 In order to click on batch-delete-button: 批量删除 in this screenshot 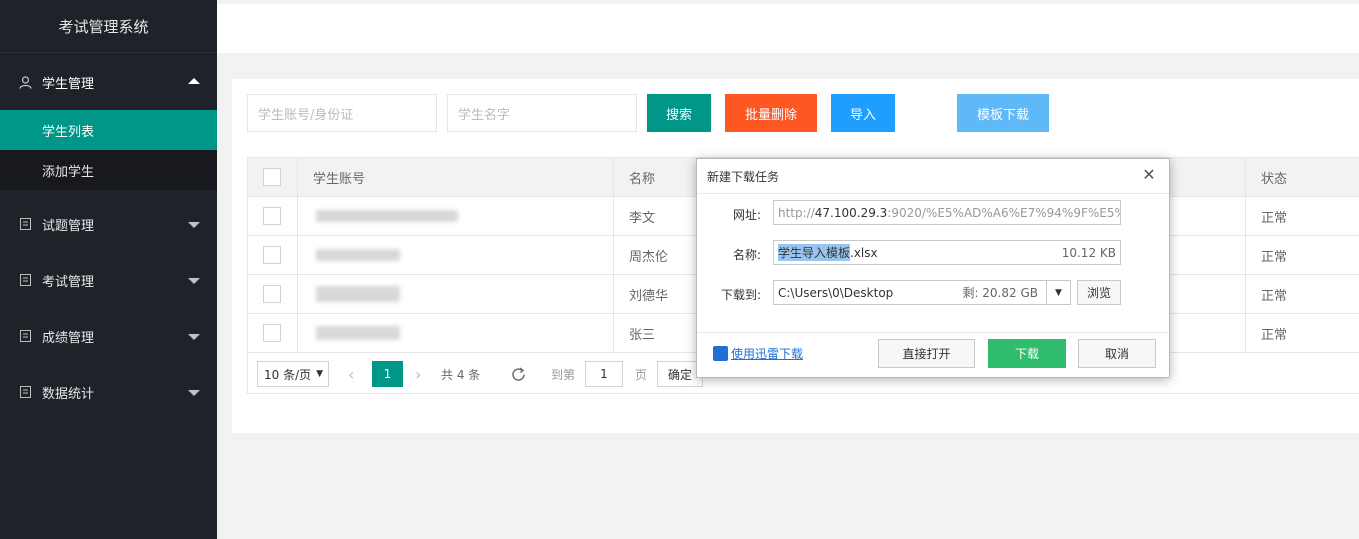, I will do `click(771, 113)`.